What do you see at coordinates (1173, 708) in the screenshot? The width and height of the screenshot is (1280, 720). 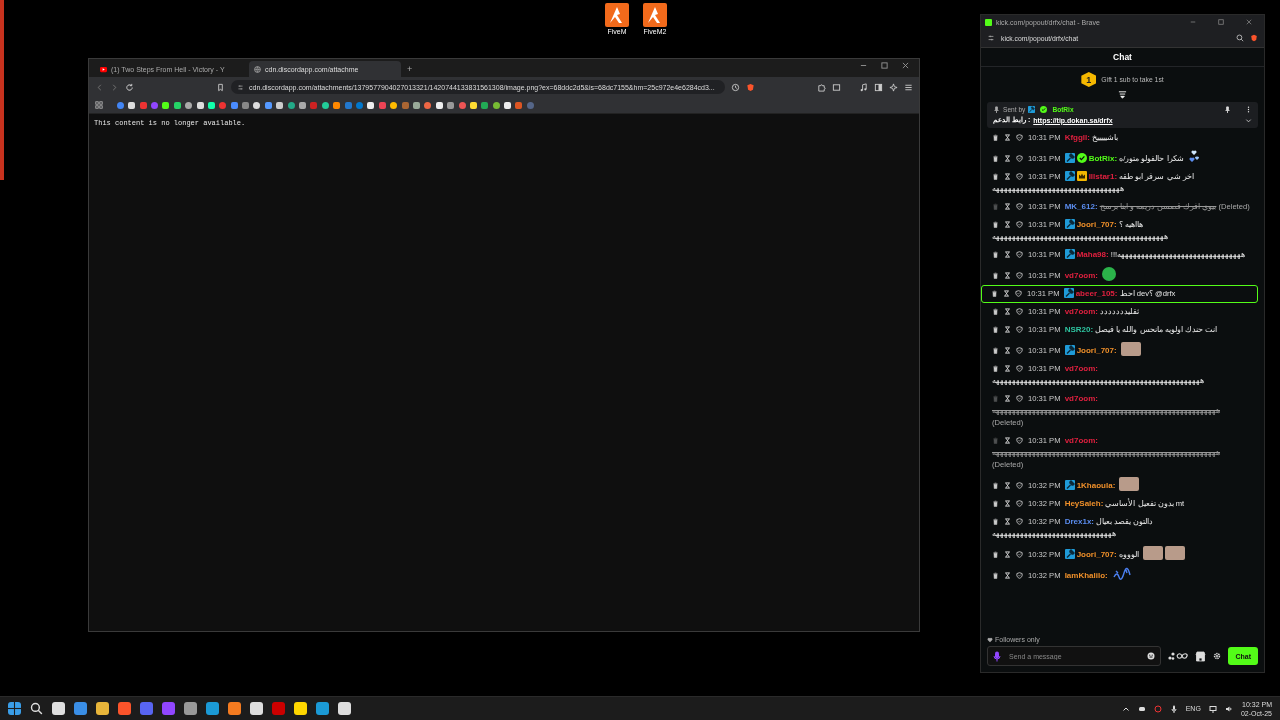 I see `microphone-icon` at bounding box center [1173, 708].